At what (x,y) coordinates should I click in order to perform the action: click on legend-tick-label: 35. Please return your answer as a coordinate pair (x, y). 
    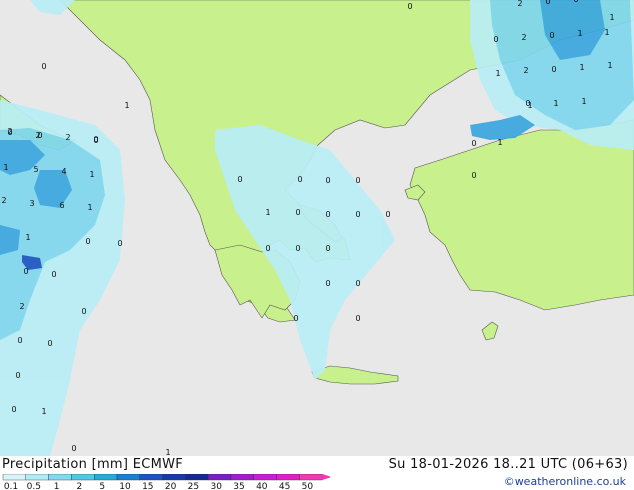
    Looking at the image, I should click on (238, 486).